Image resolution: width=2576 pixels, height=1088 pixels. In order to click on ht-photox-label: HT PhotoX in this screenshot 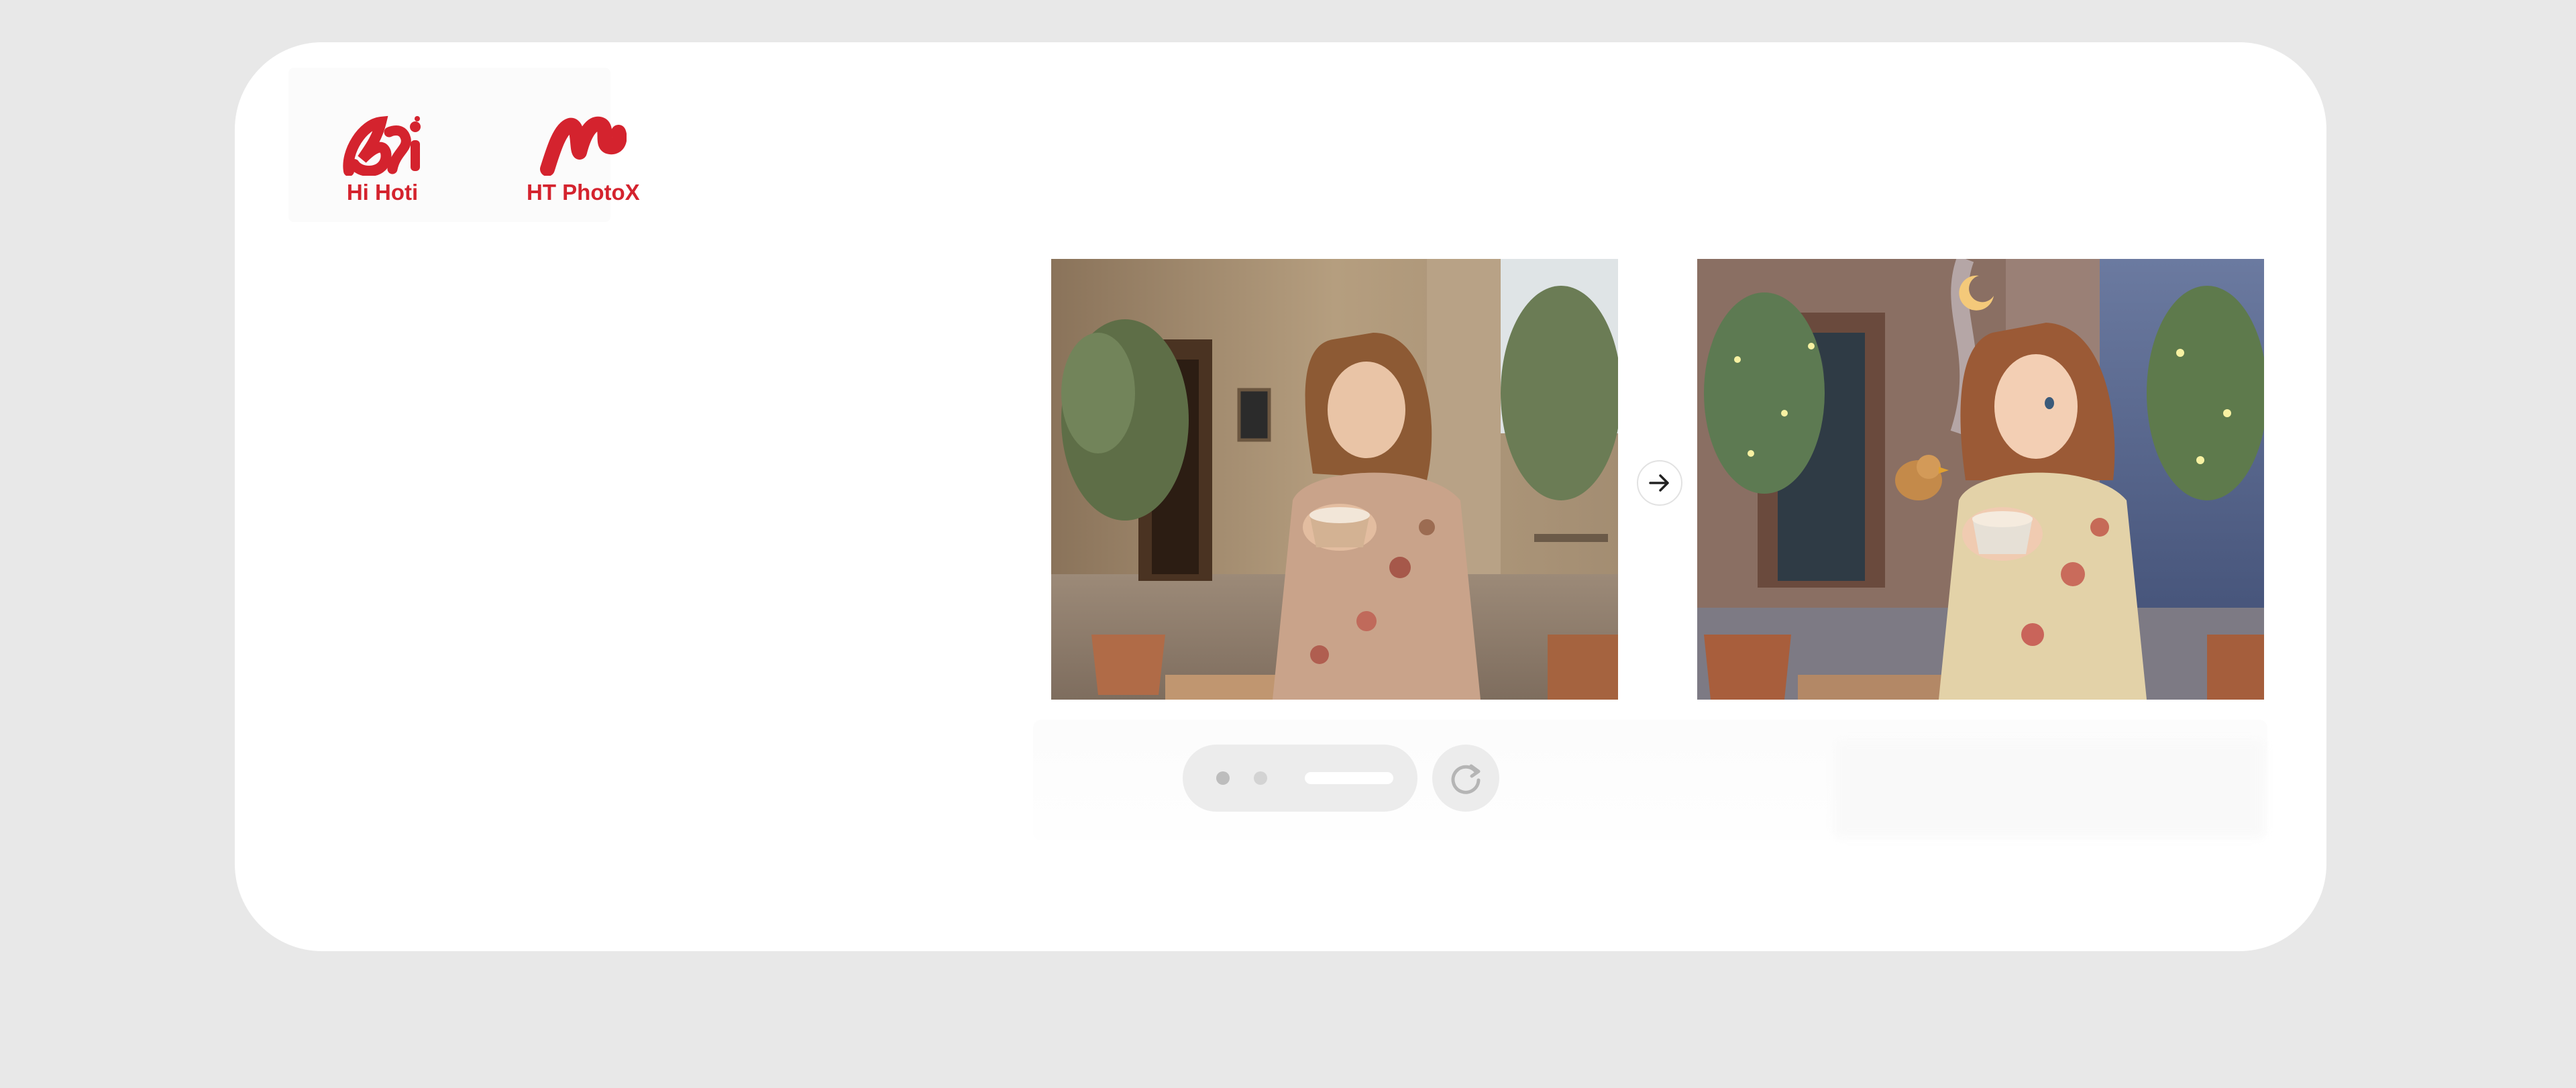, I will do `click(583, 192)`.